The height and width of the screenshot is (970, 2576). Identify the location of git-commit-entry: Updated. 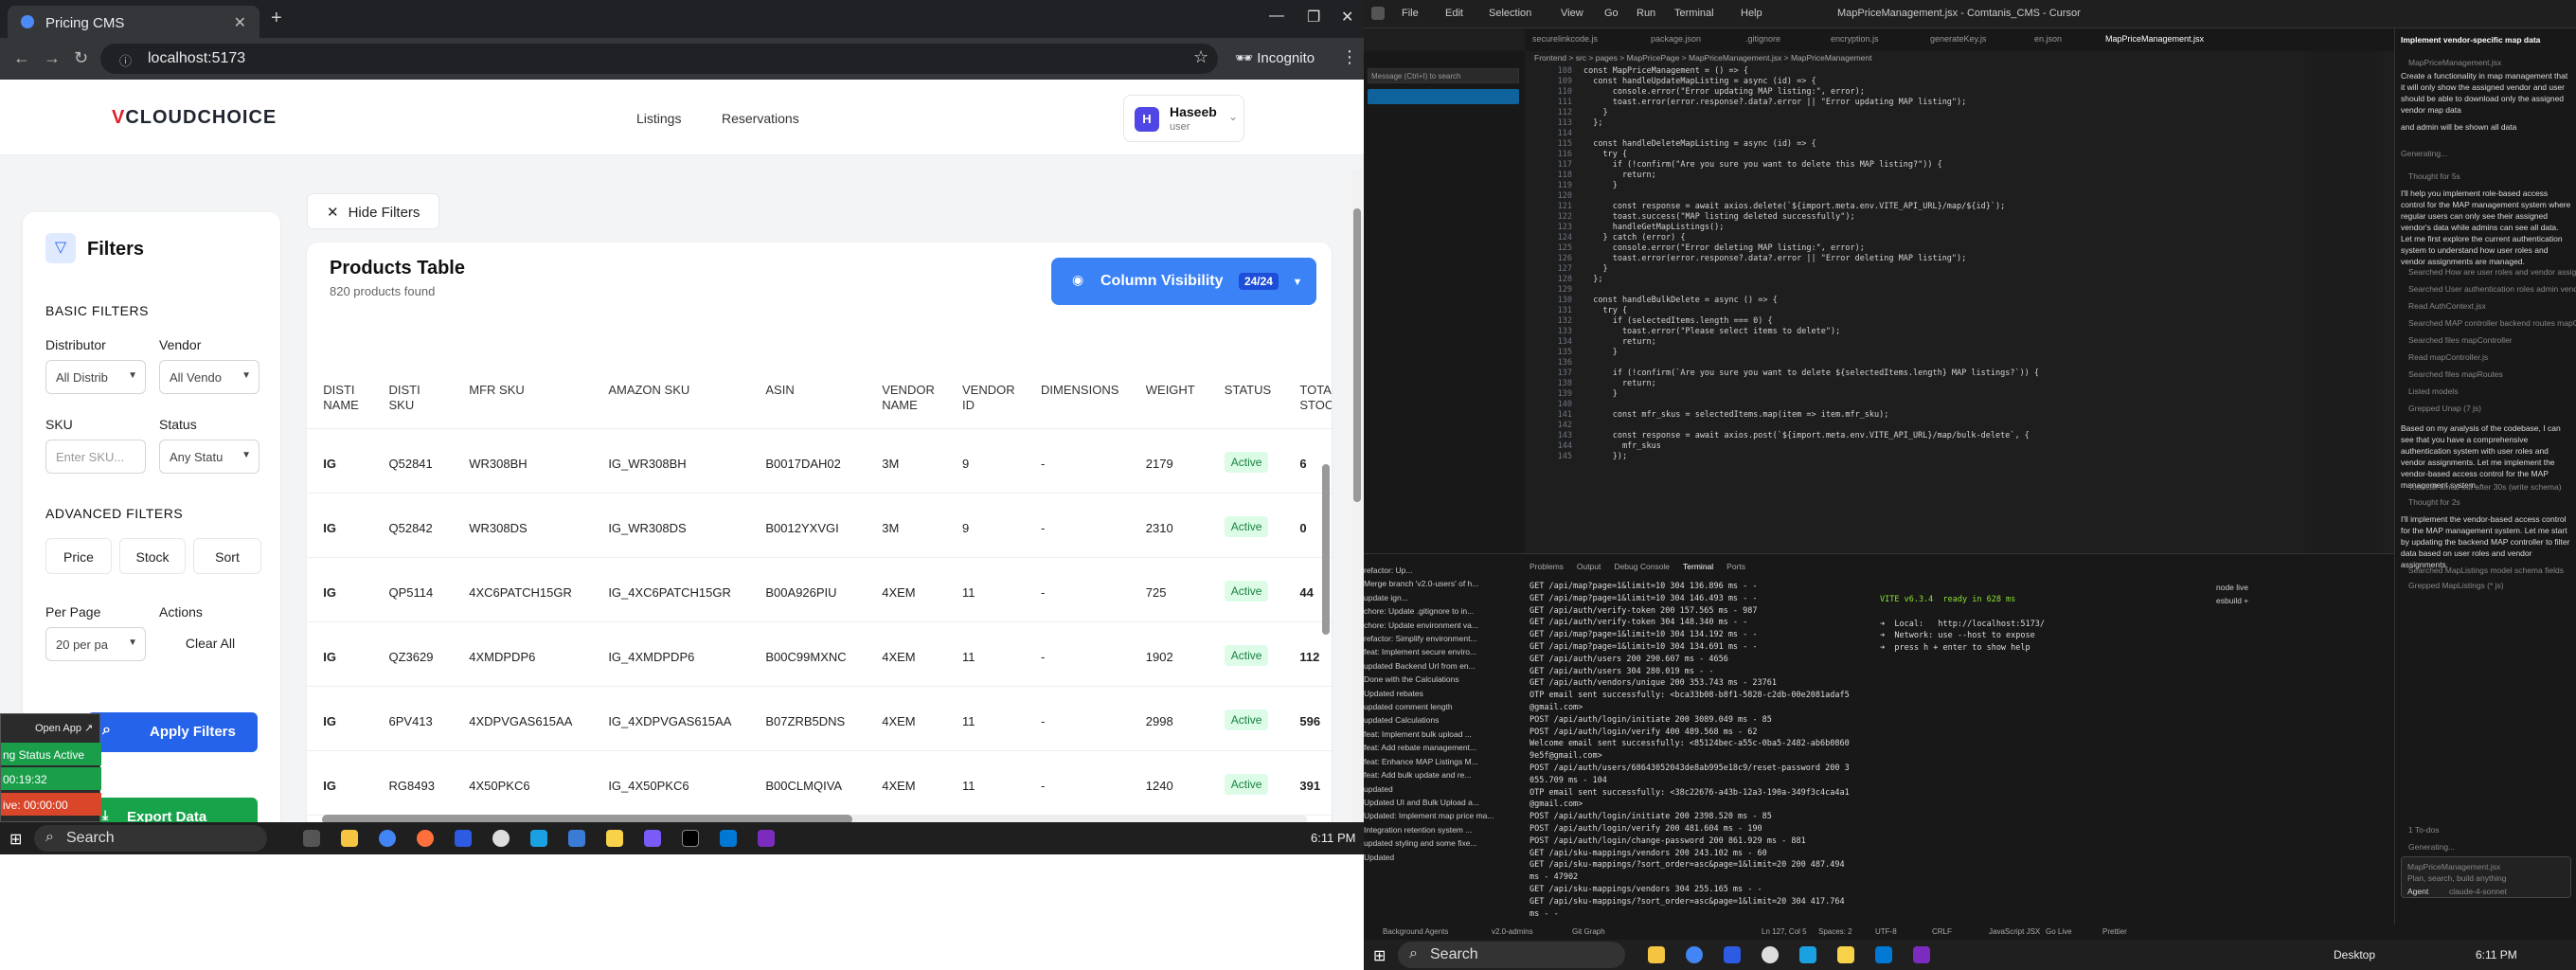
(1439, 857).